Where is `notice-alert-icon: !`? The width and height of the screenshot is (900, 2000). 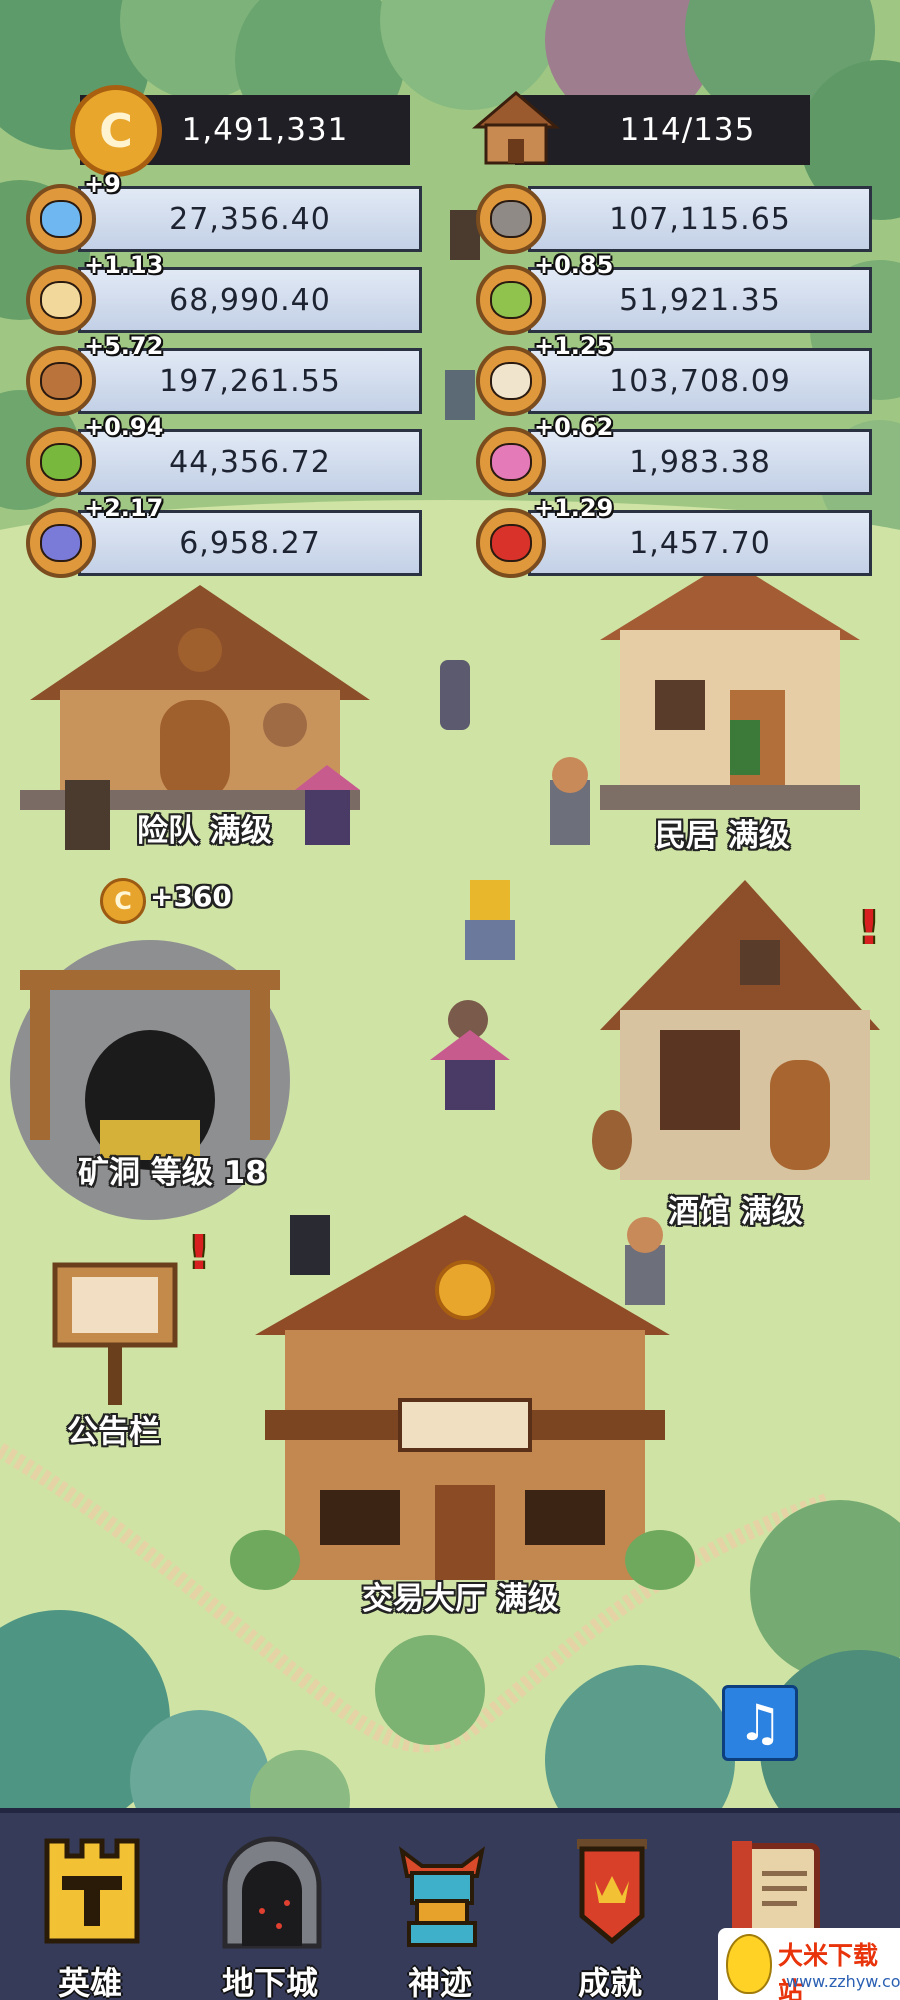 notice-alert-icon: ! is located at coordinates (199, 1253).